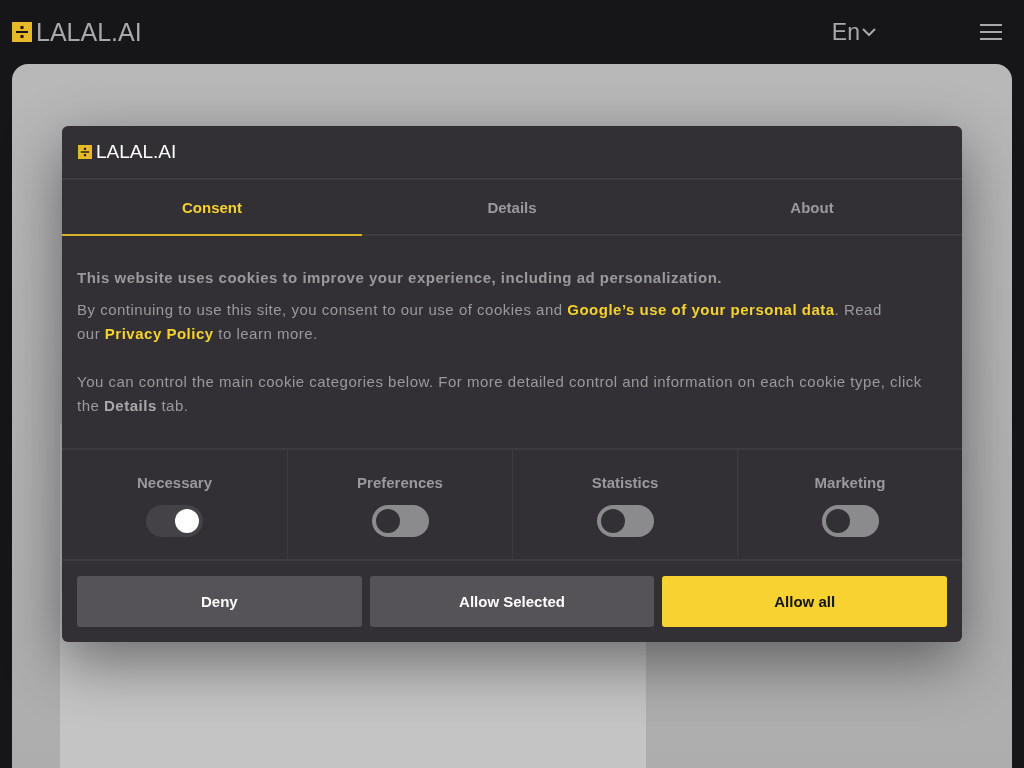  I want to click on allow-all-button: Allow all, so click(804, 601).